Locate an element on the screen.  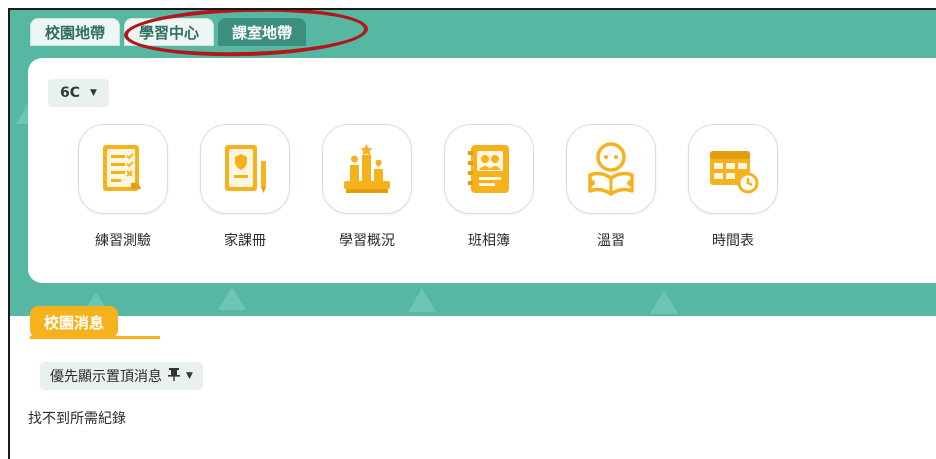
tab-campus-zone: 校園地帶 is located at coordinates (75, 32).